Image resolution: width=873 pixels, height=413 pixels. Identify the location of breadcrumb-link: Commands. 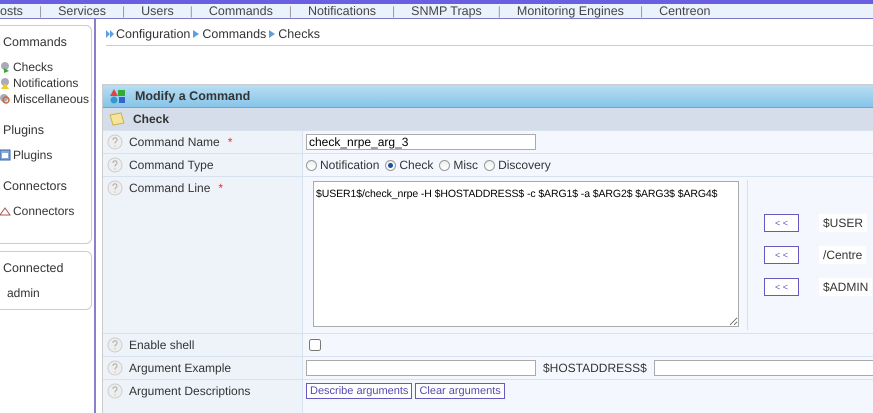
(234, 34).